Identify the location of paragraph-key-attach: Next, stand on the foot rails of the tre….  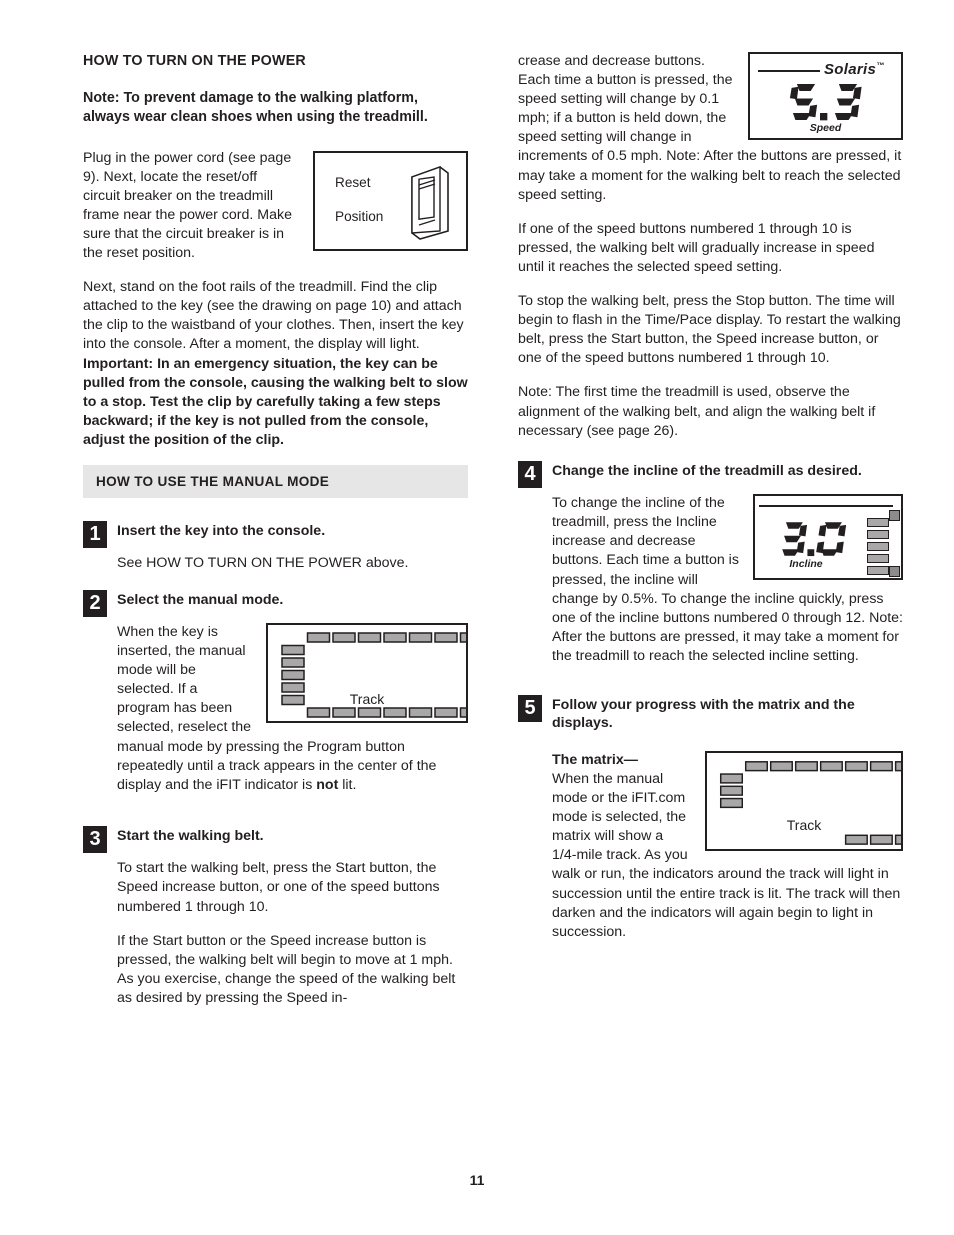
(275, 364).